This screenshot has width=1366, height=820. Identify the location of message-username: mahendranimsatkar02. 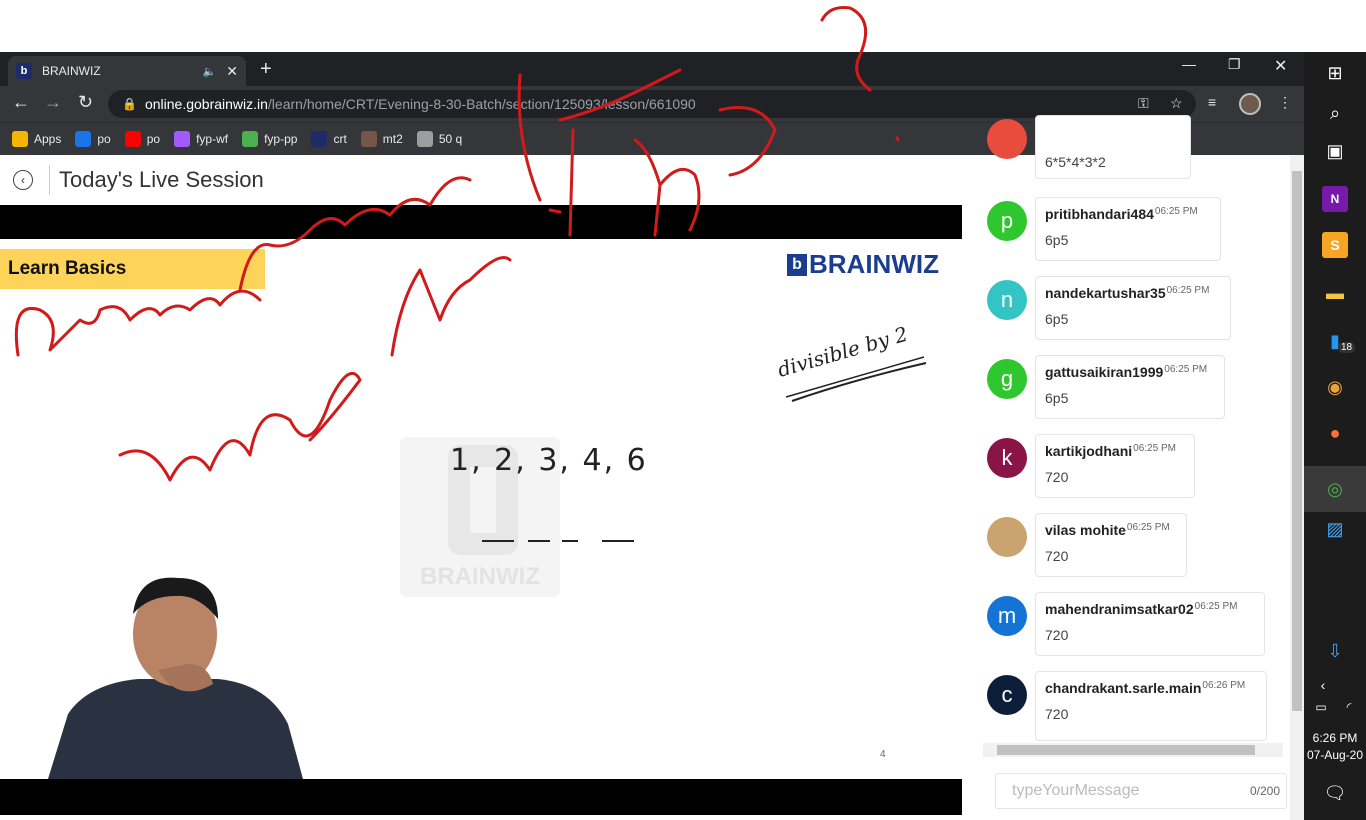
(1119, 609).